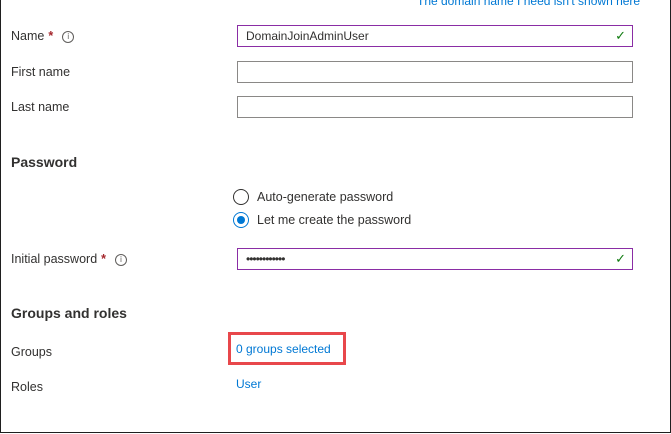 Image resolution: width=671 pixels, height=434 pixels. What do you see at coordinates (283, 349) in the screenshot?
I see `groups-selected-link: 0 groups selected` at bounding box center [283, 349].